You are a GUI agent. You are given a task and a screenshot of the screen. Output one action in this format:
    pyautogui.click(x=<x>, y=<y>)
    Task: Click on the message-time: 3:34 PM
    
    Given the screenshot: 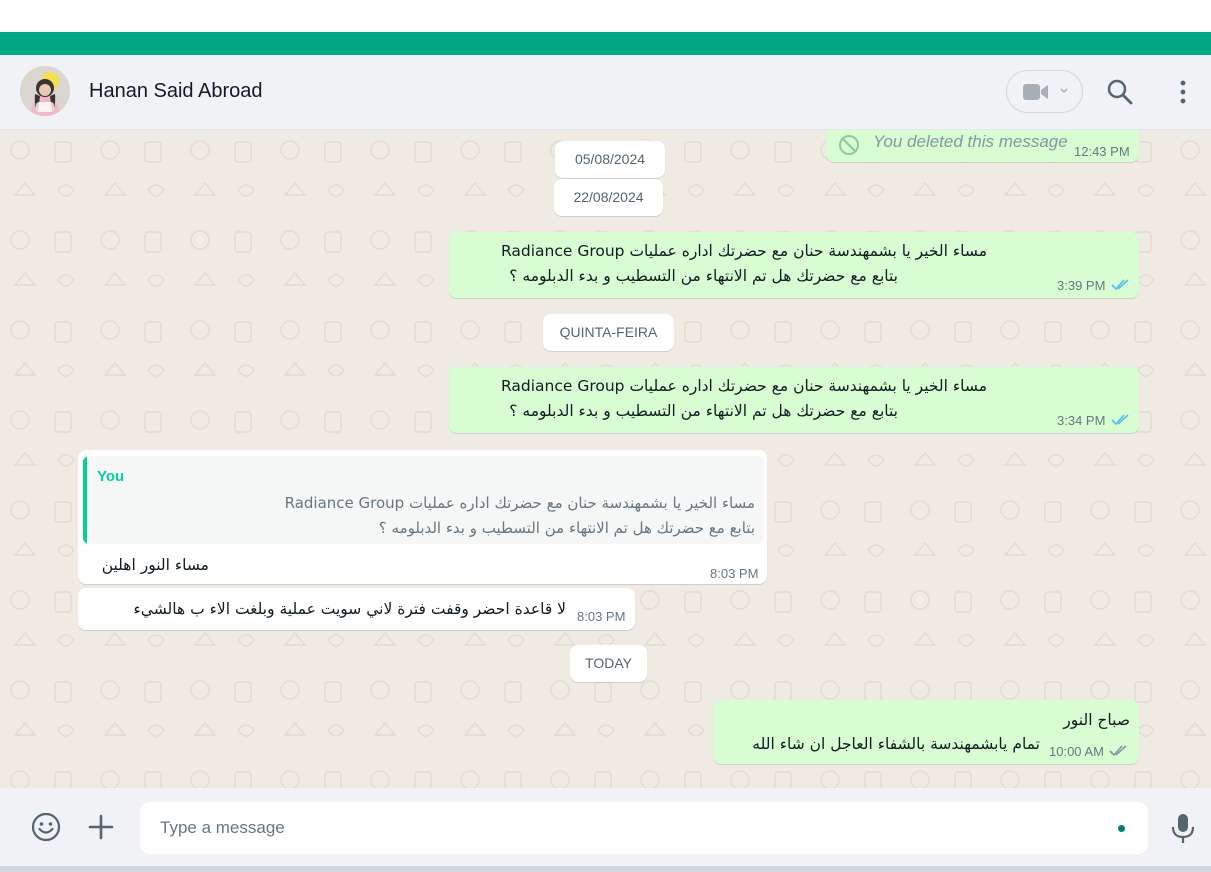 What is the action you would take?
    pyautogui.click(x=1081, y=420)
    